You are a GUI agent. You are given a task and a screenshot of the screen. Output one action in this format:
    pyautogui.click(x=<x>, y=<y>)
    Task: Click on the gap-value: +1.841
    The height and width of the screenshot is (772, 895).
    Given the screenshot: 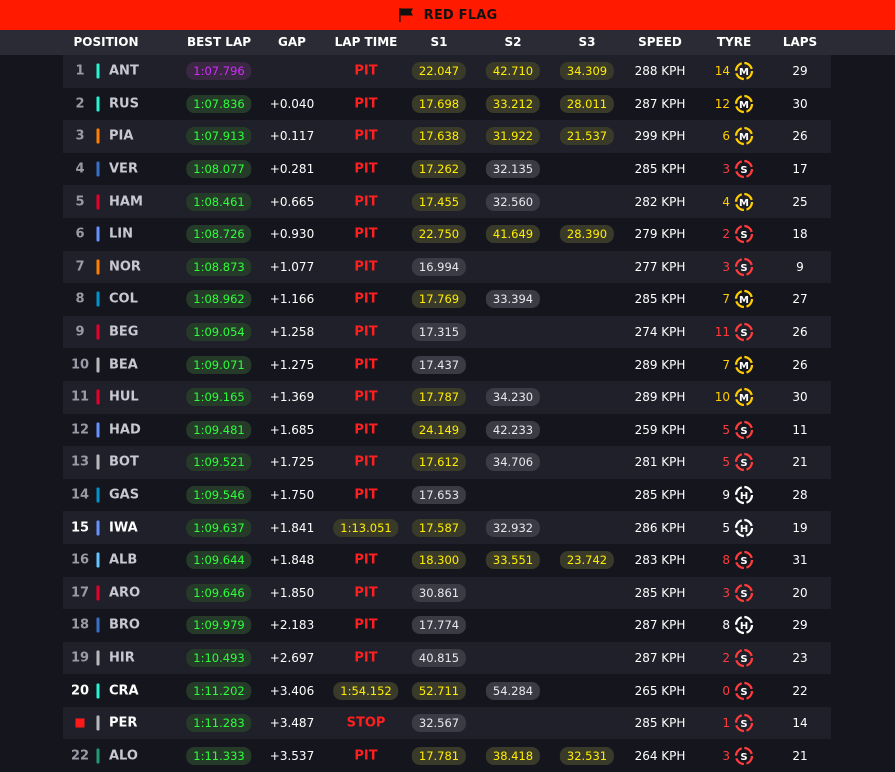 What is the action you would take?
    pyautogui.click(x=292, y=527)
    